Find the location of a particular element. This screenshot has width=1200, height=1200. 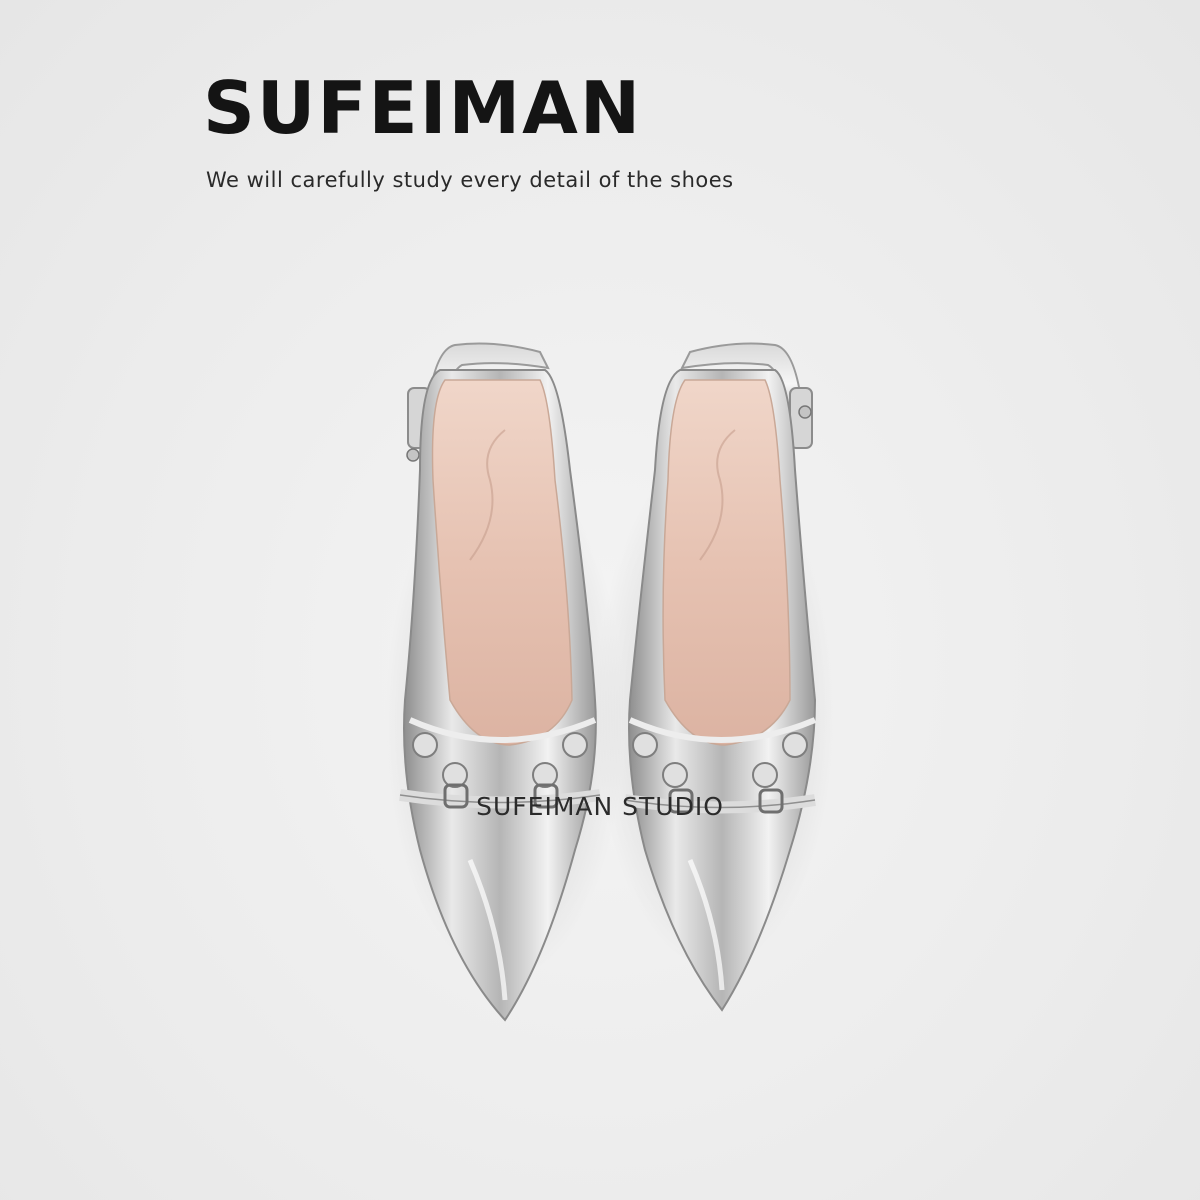

studio-label: SUFEIMAN STUDIO is located at coordinates (600, 806).